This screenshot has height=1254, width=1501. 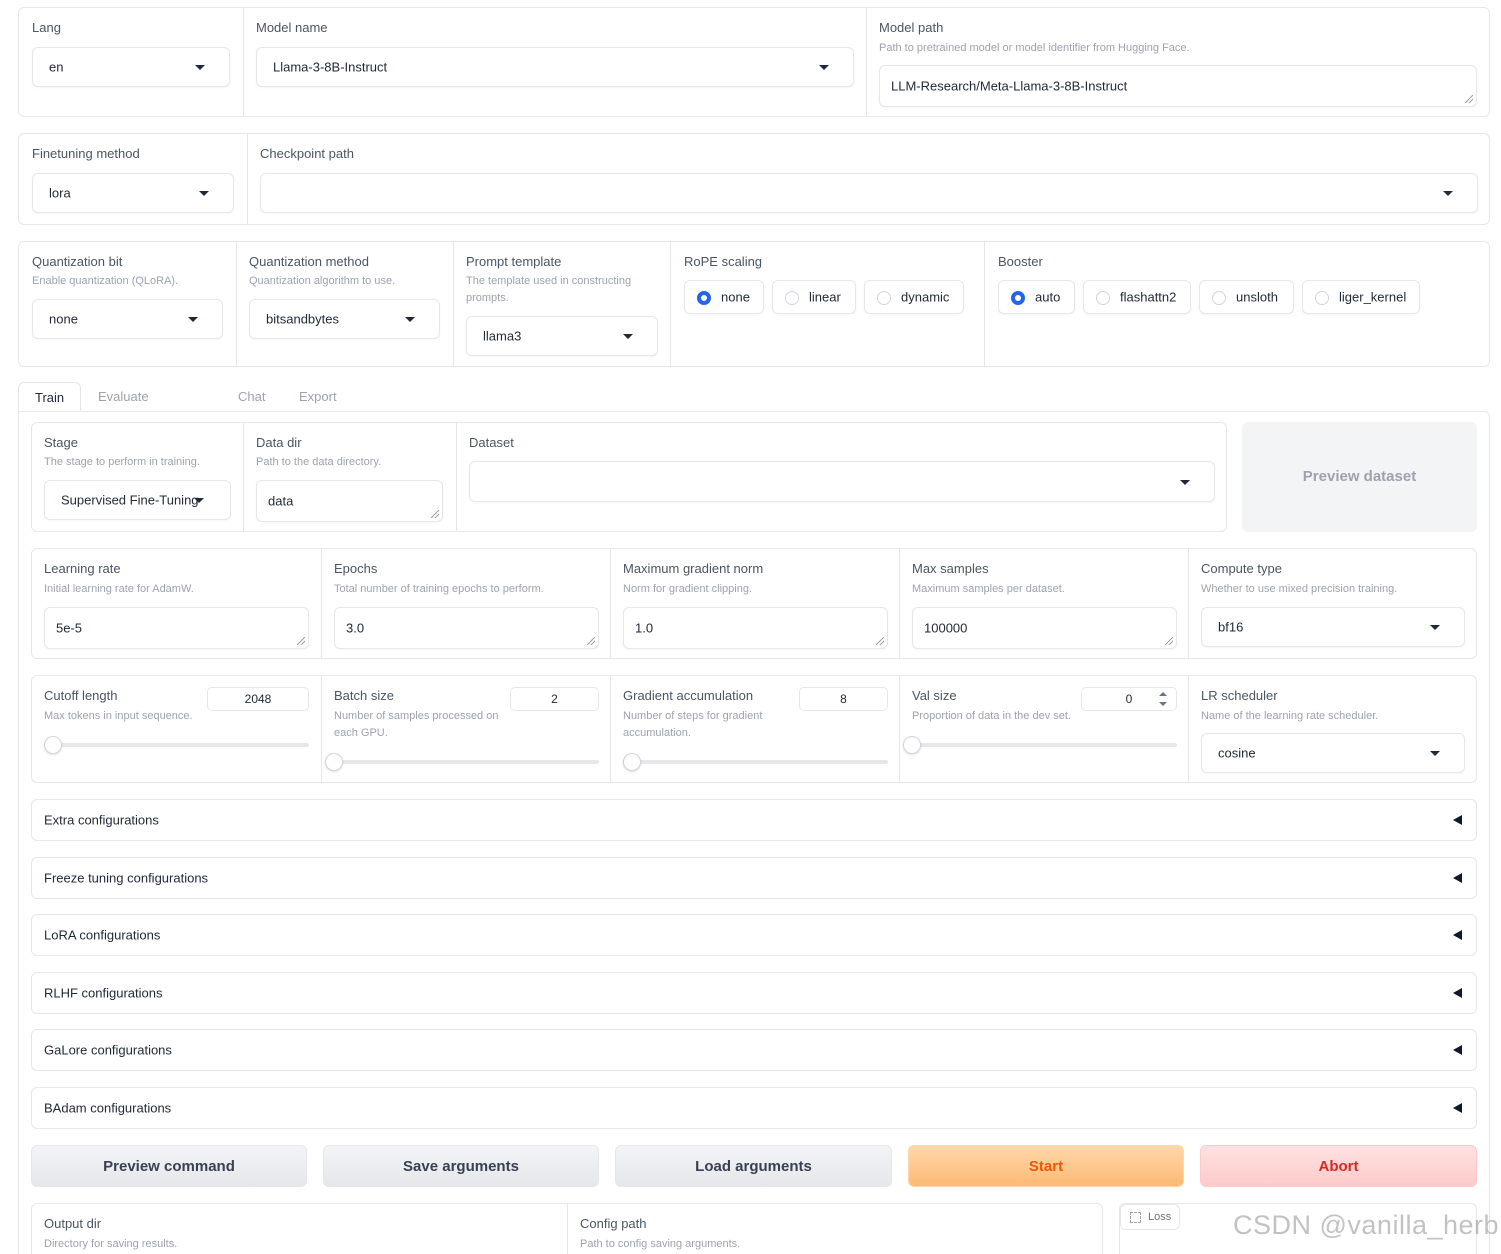 What do you see at coordinates (344, 319) in the screenshot?
I see `quant-method-dropdown: bitsandbytes` at bounding box center [344, 319].